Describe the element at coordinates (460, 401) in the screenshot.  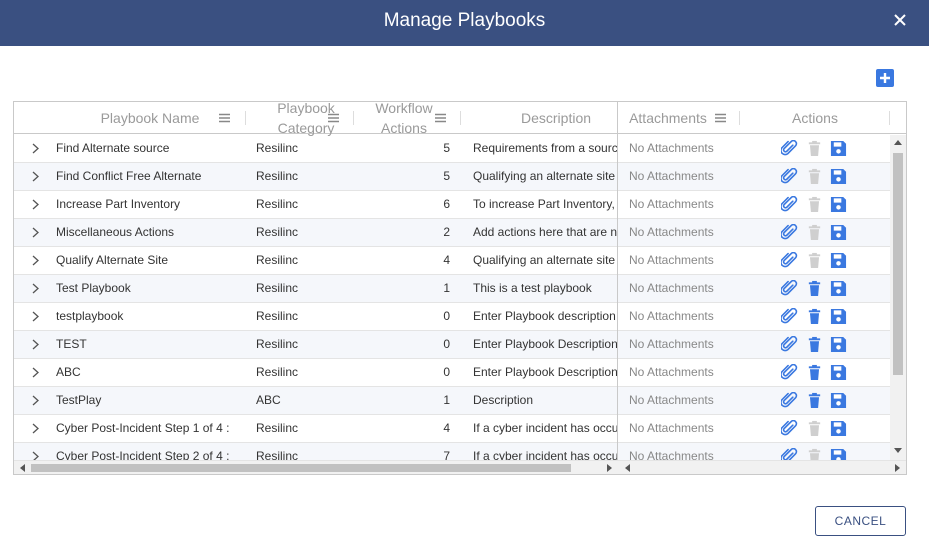
I see `table-row: TestPlay ABC 1 Description No Attachments` at that location.